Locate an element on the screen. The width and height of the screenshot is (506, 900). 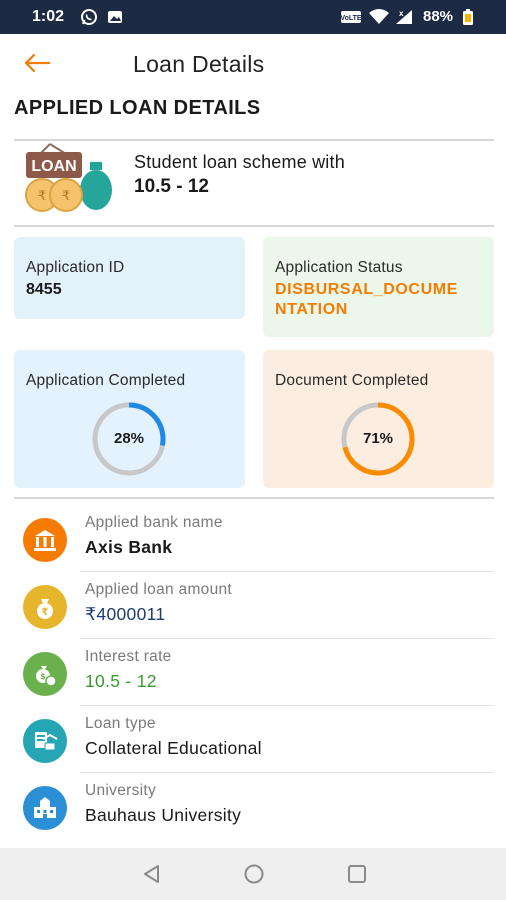
gallery-icon is located at coordinates (115, 19).